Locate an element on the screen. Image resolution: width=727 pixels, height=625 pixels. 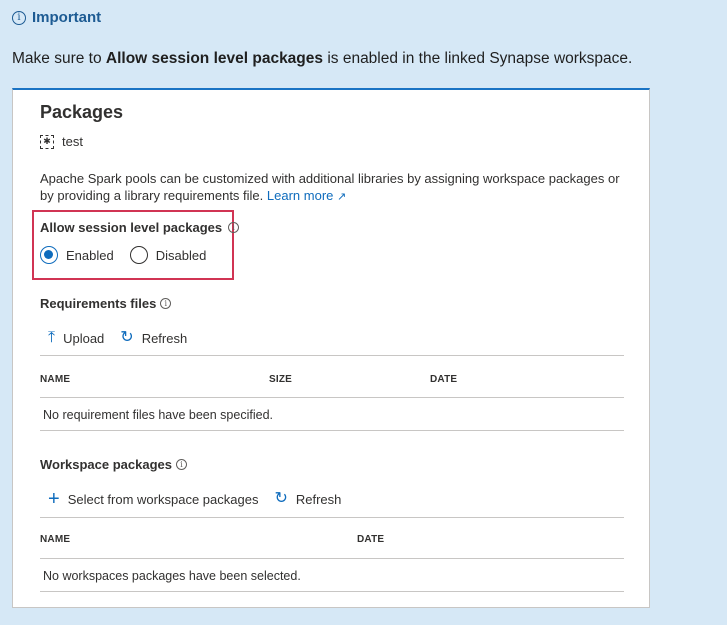
radio-enabled: Enabled is located at coordinates (77, 255).